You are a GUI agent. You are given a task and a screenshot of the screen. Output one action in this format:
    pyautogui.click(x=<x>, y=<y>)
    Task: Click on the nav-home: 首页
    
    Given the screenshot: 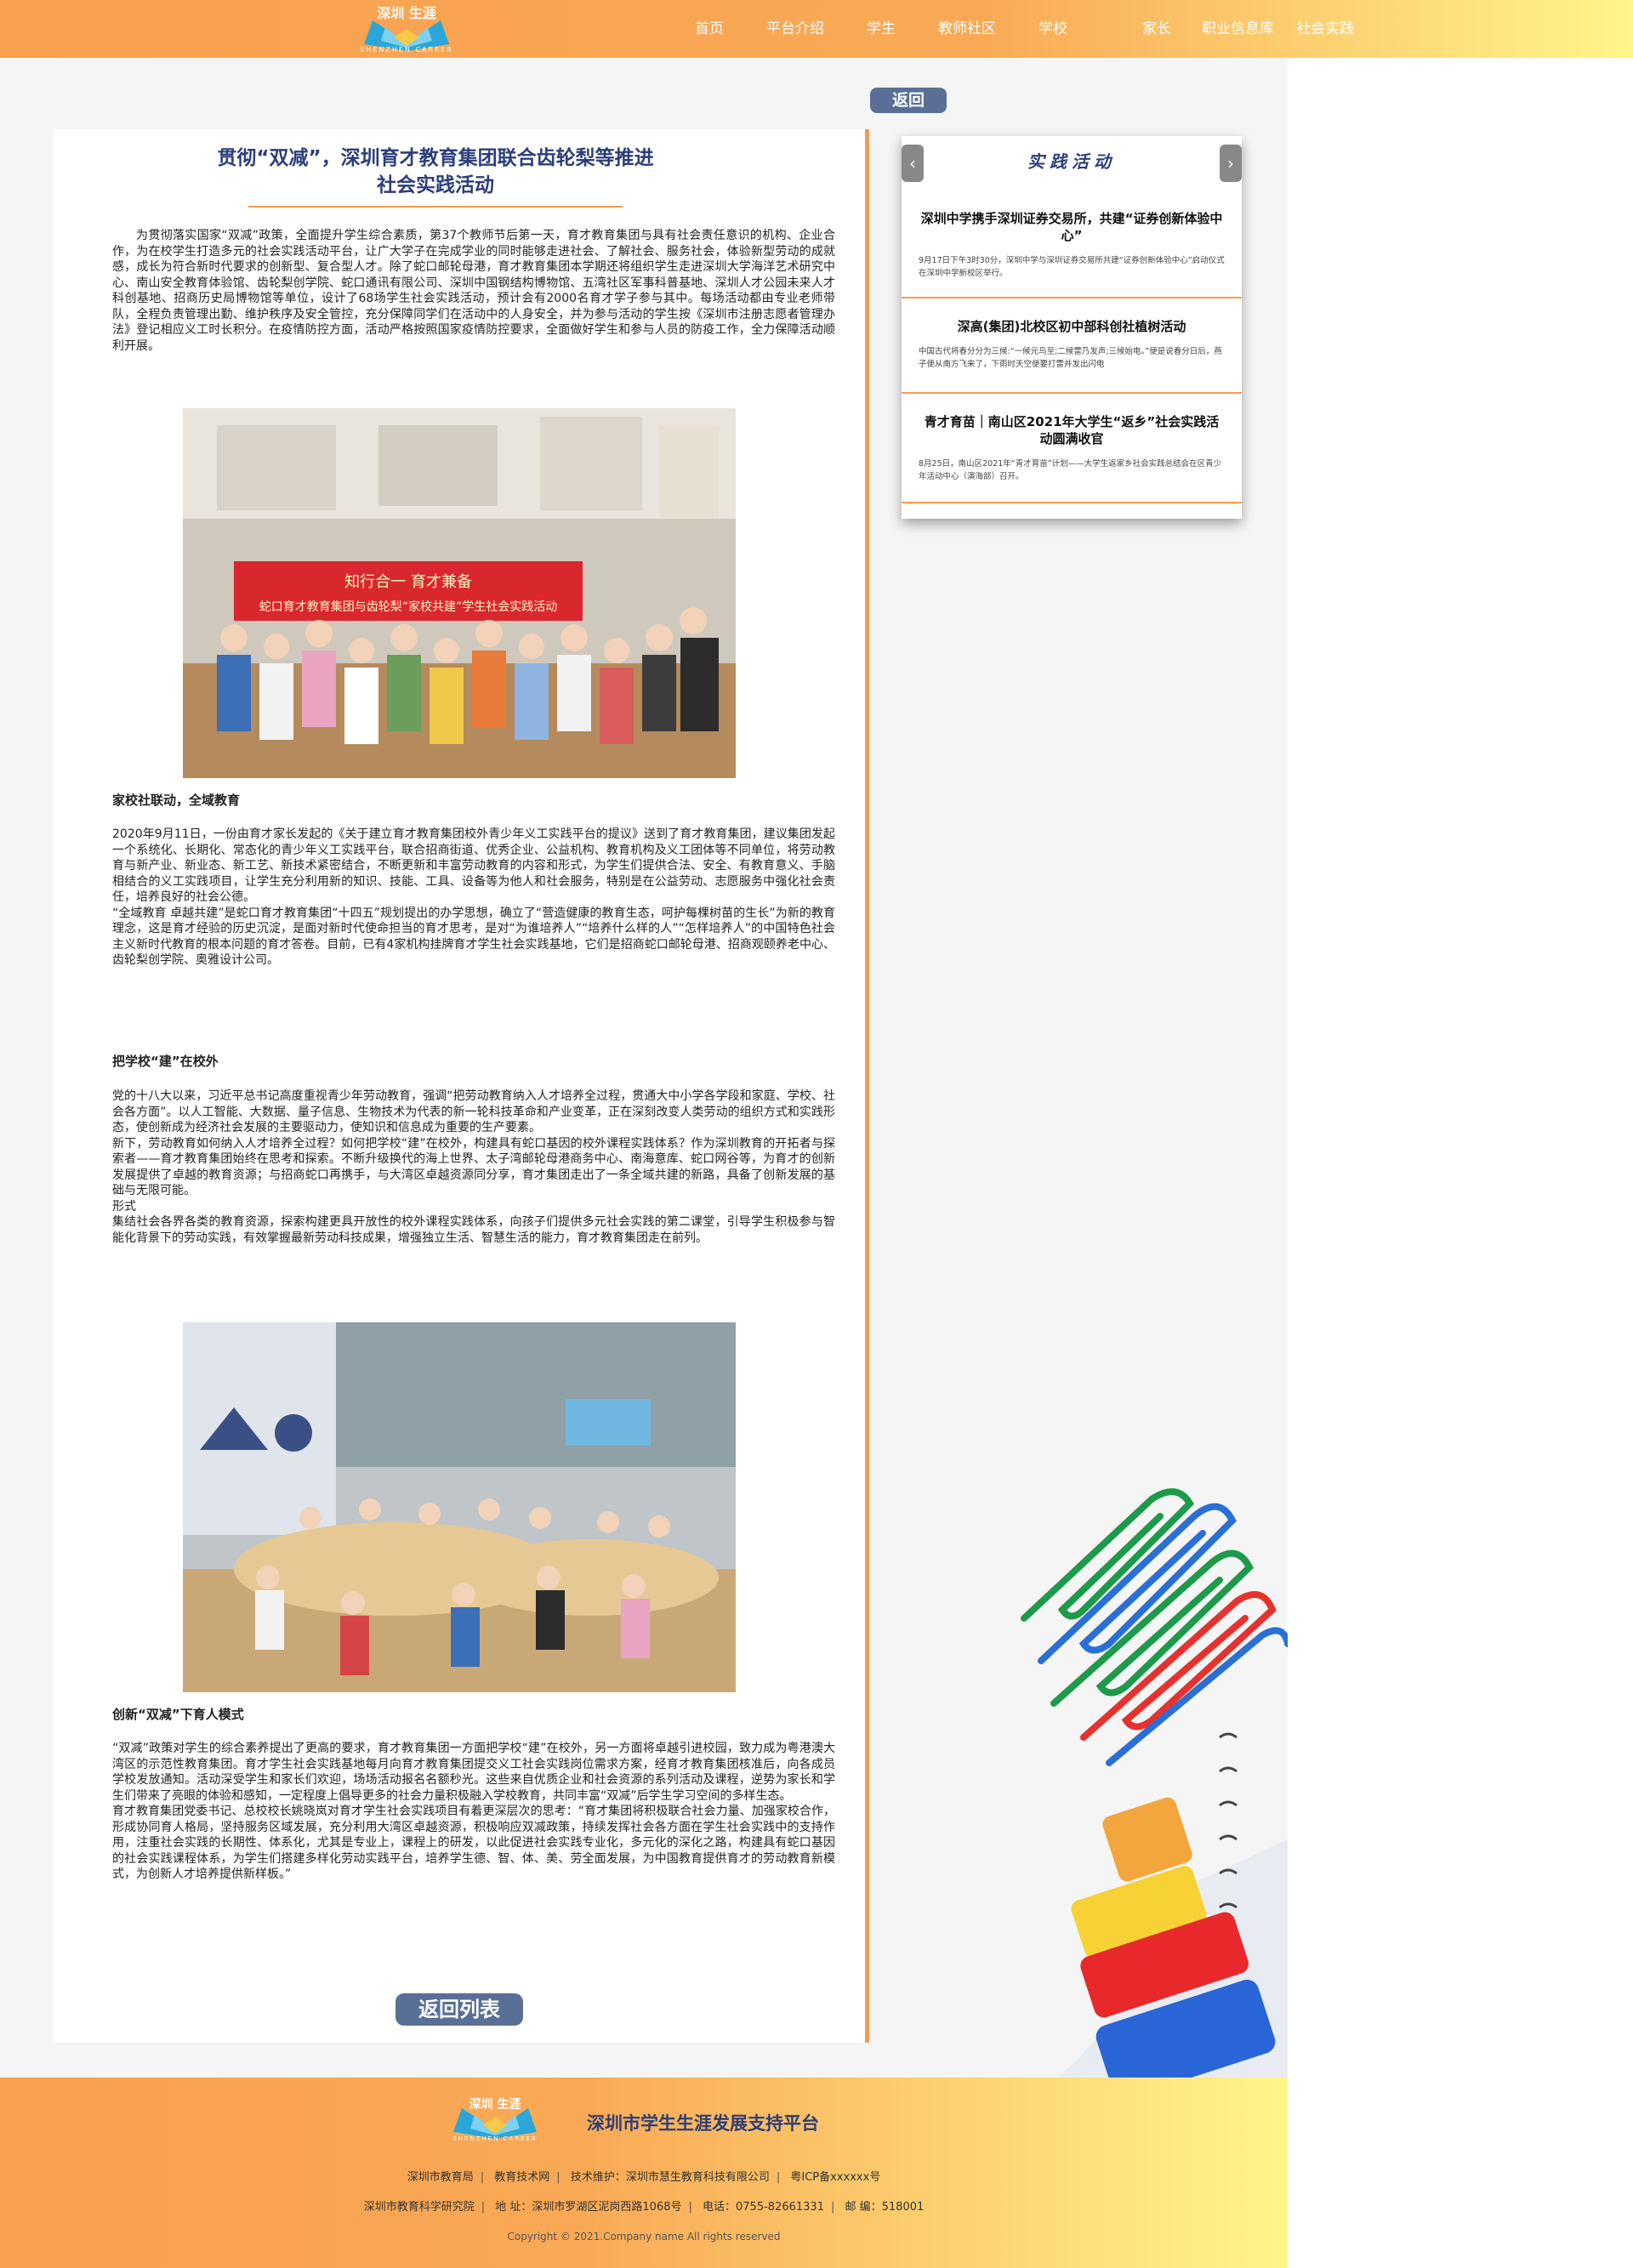 What is the action you would take?
    pyautogui.click(x=716, y=29)
    